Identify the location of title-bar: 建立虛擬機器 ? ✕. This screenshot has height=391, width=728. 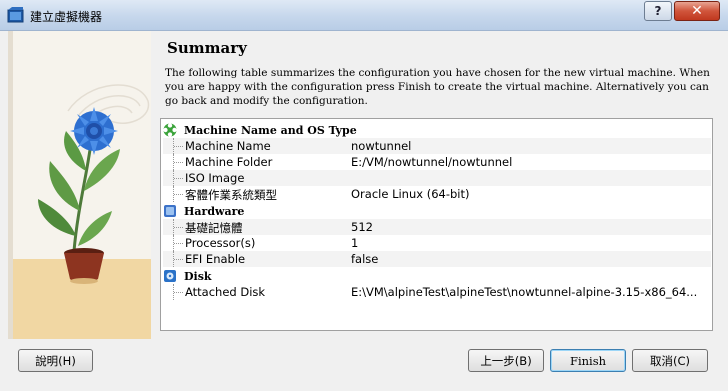
(364, 15).